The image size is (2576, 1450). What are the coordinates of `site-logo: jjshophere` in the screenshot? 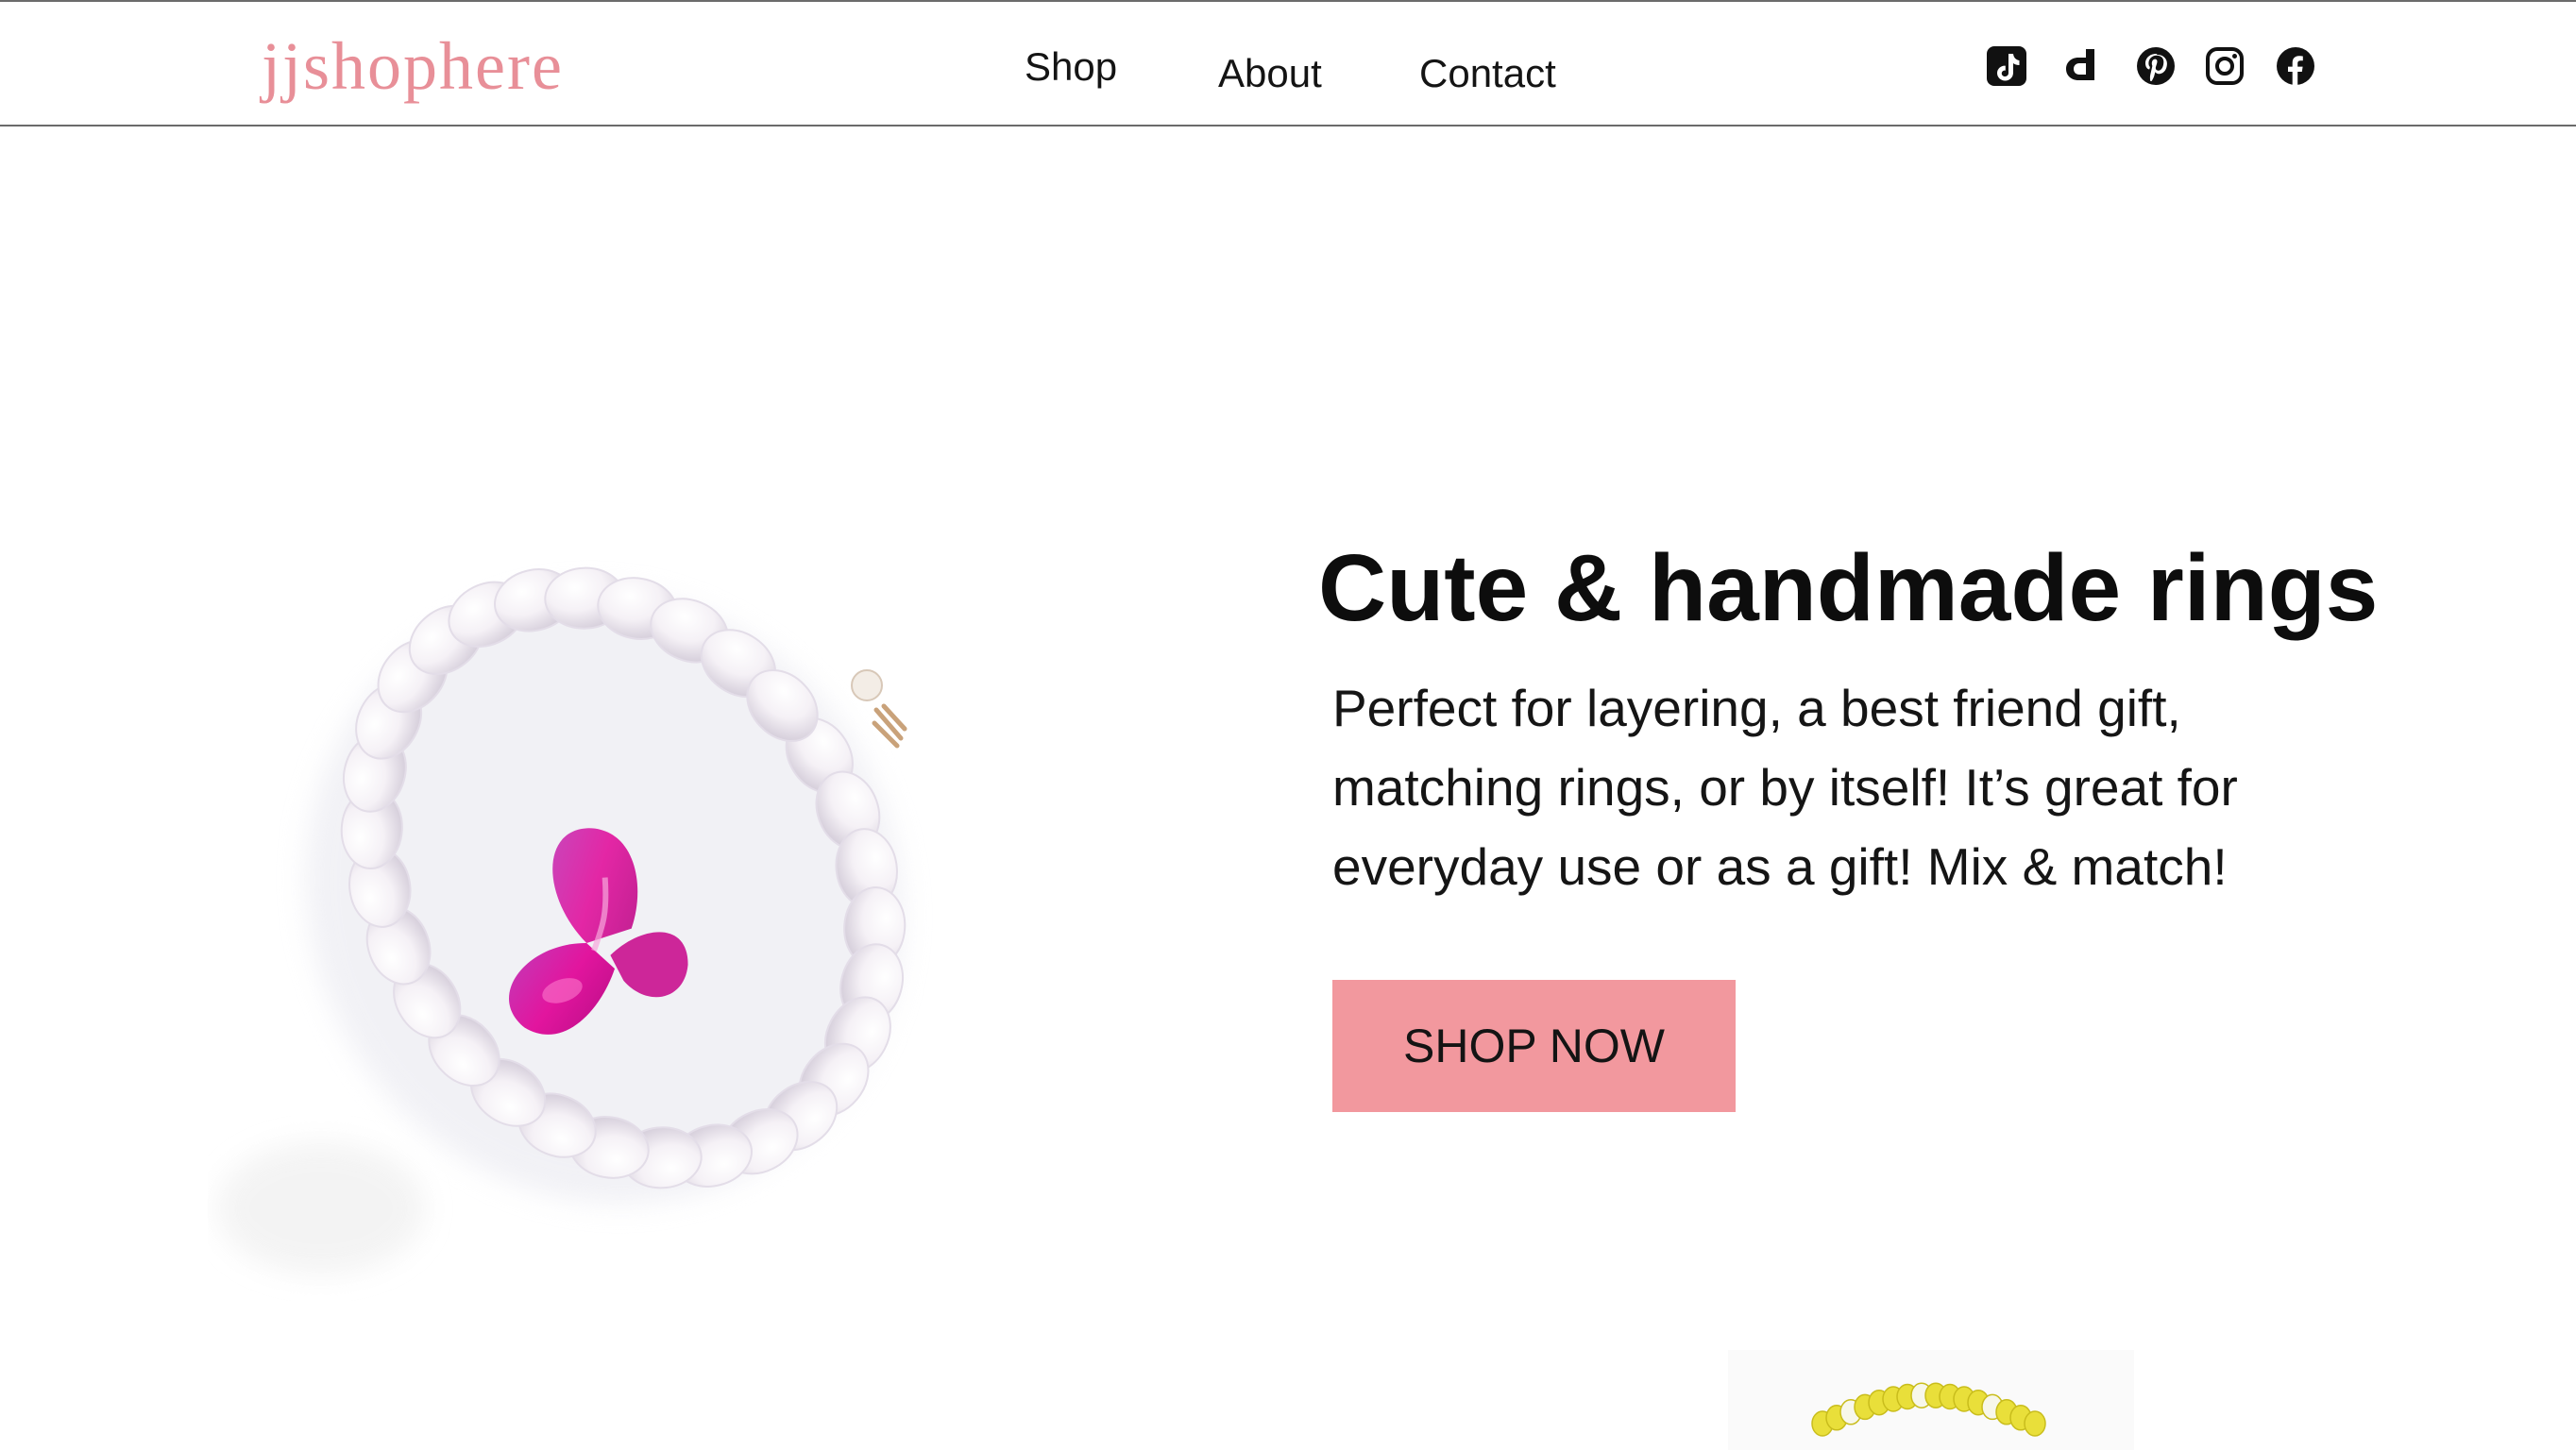 It's located at (413, 66).